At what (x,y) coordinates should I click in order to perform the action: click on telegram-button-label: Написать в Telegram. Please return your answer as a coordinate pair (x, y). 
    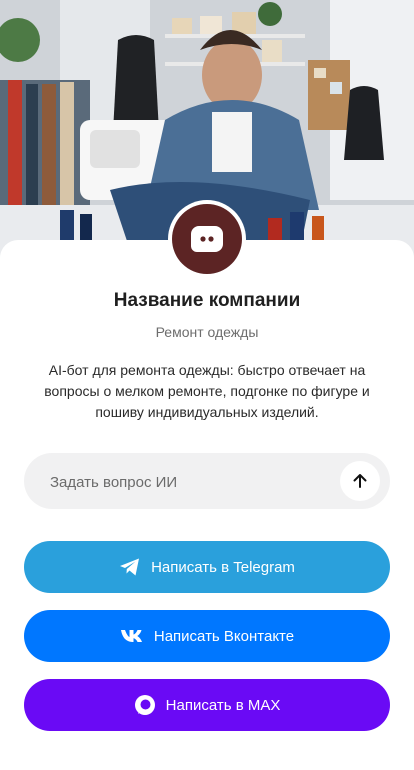
    Looking at the image, I should click on (223, 567).